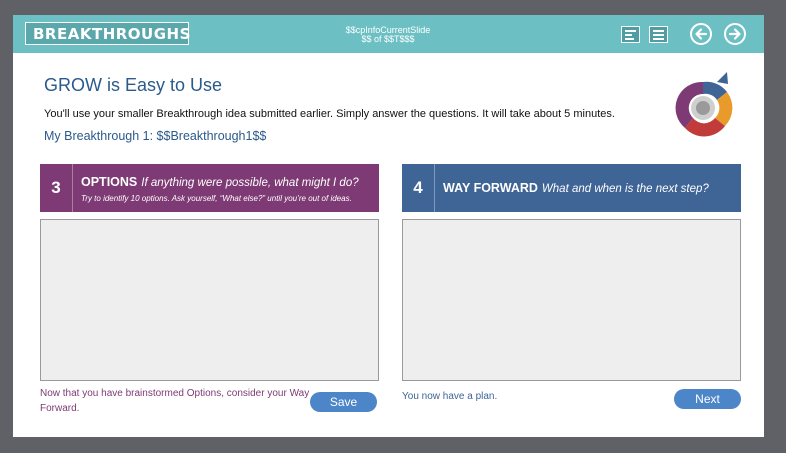  I want to click on breakthroughs-logo: BREAKTHROUGHS, so click(108, 33).